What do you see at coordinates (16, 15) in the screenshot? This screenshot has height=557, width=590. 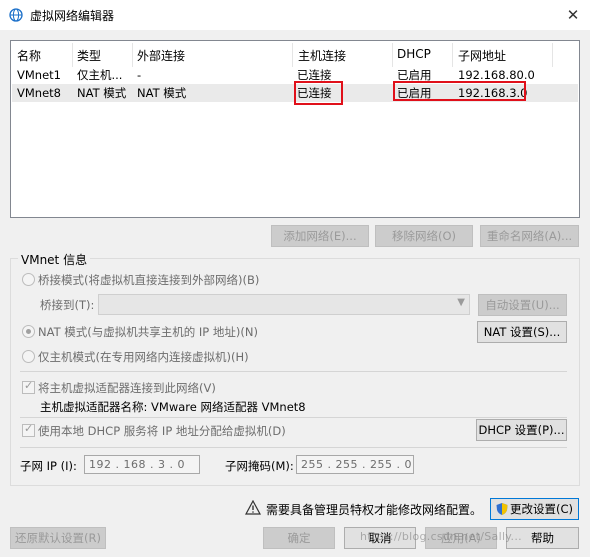 I see `network-globe-icon` at bounding box center [16, 15].